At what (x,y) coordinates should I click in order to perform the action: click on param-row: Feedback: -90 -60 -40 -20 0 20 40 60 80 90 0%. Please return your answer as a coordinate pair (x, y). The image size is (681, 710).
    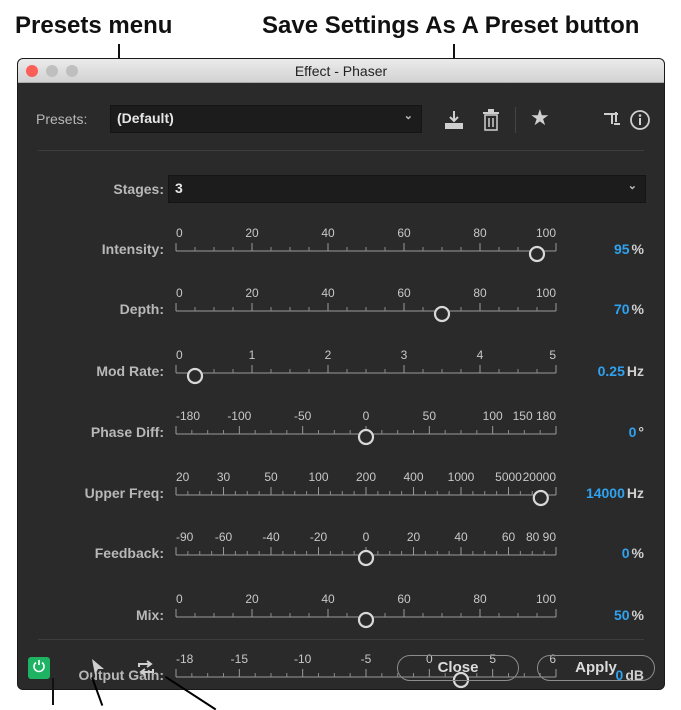
    Looking at the image, I should click on (341, 545).